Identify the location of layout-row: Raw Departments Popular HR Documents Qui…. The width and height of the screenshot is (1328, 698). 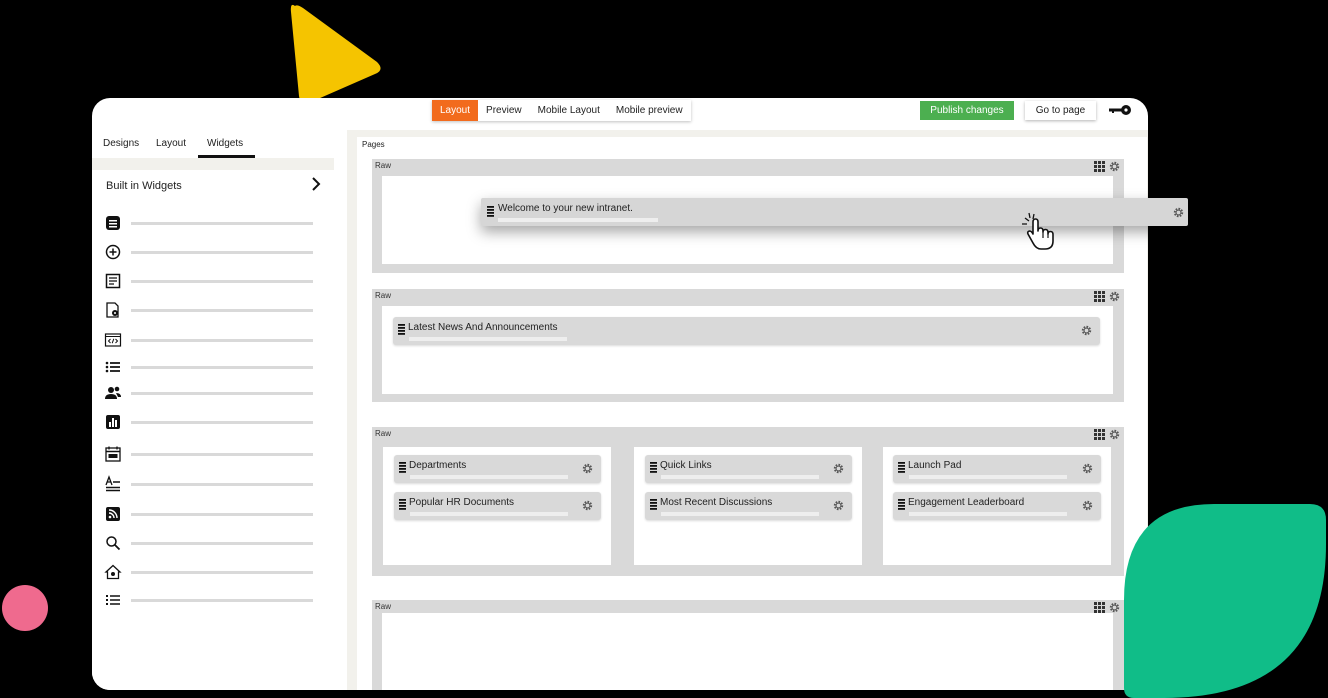
(748, 501).